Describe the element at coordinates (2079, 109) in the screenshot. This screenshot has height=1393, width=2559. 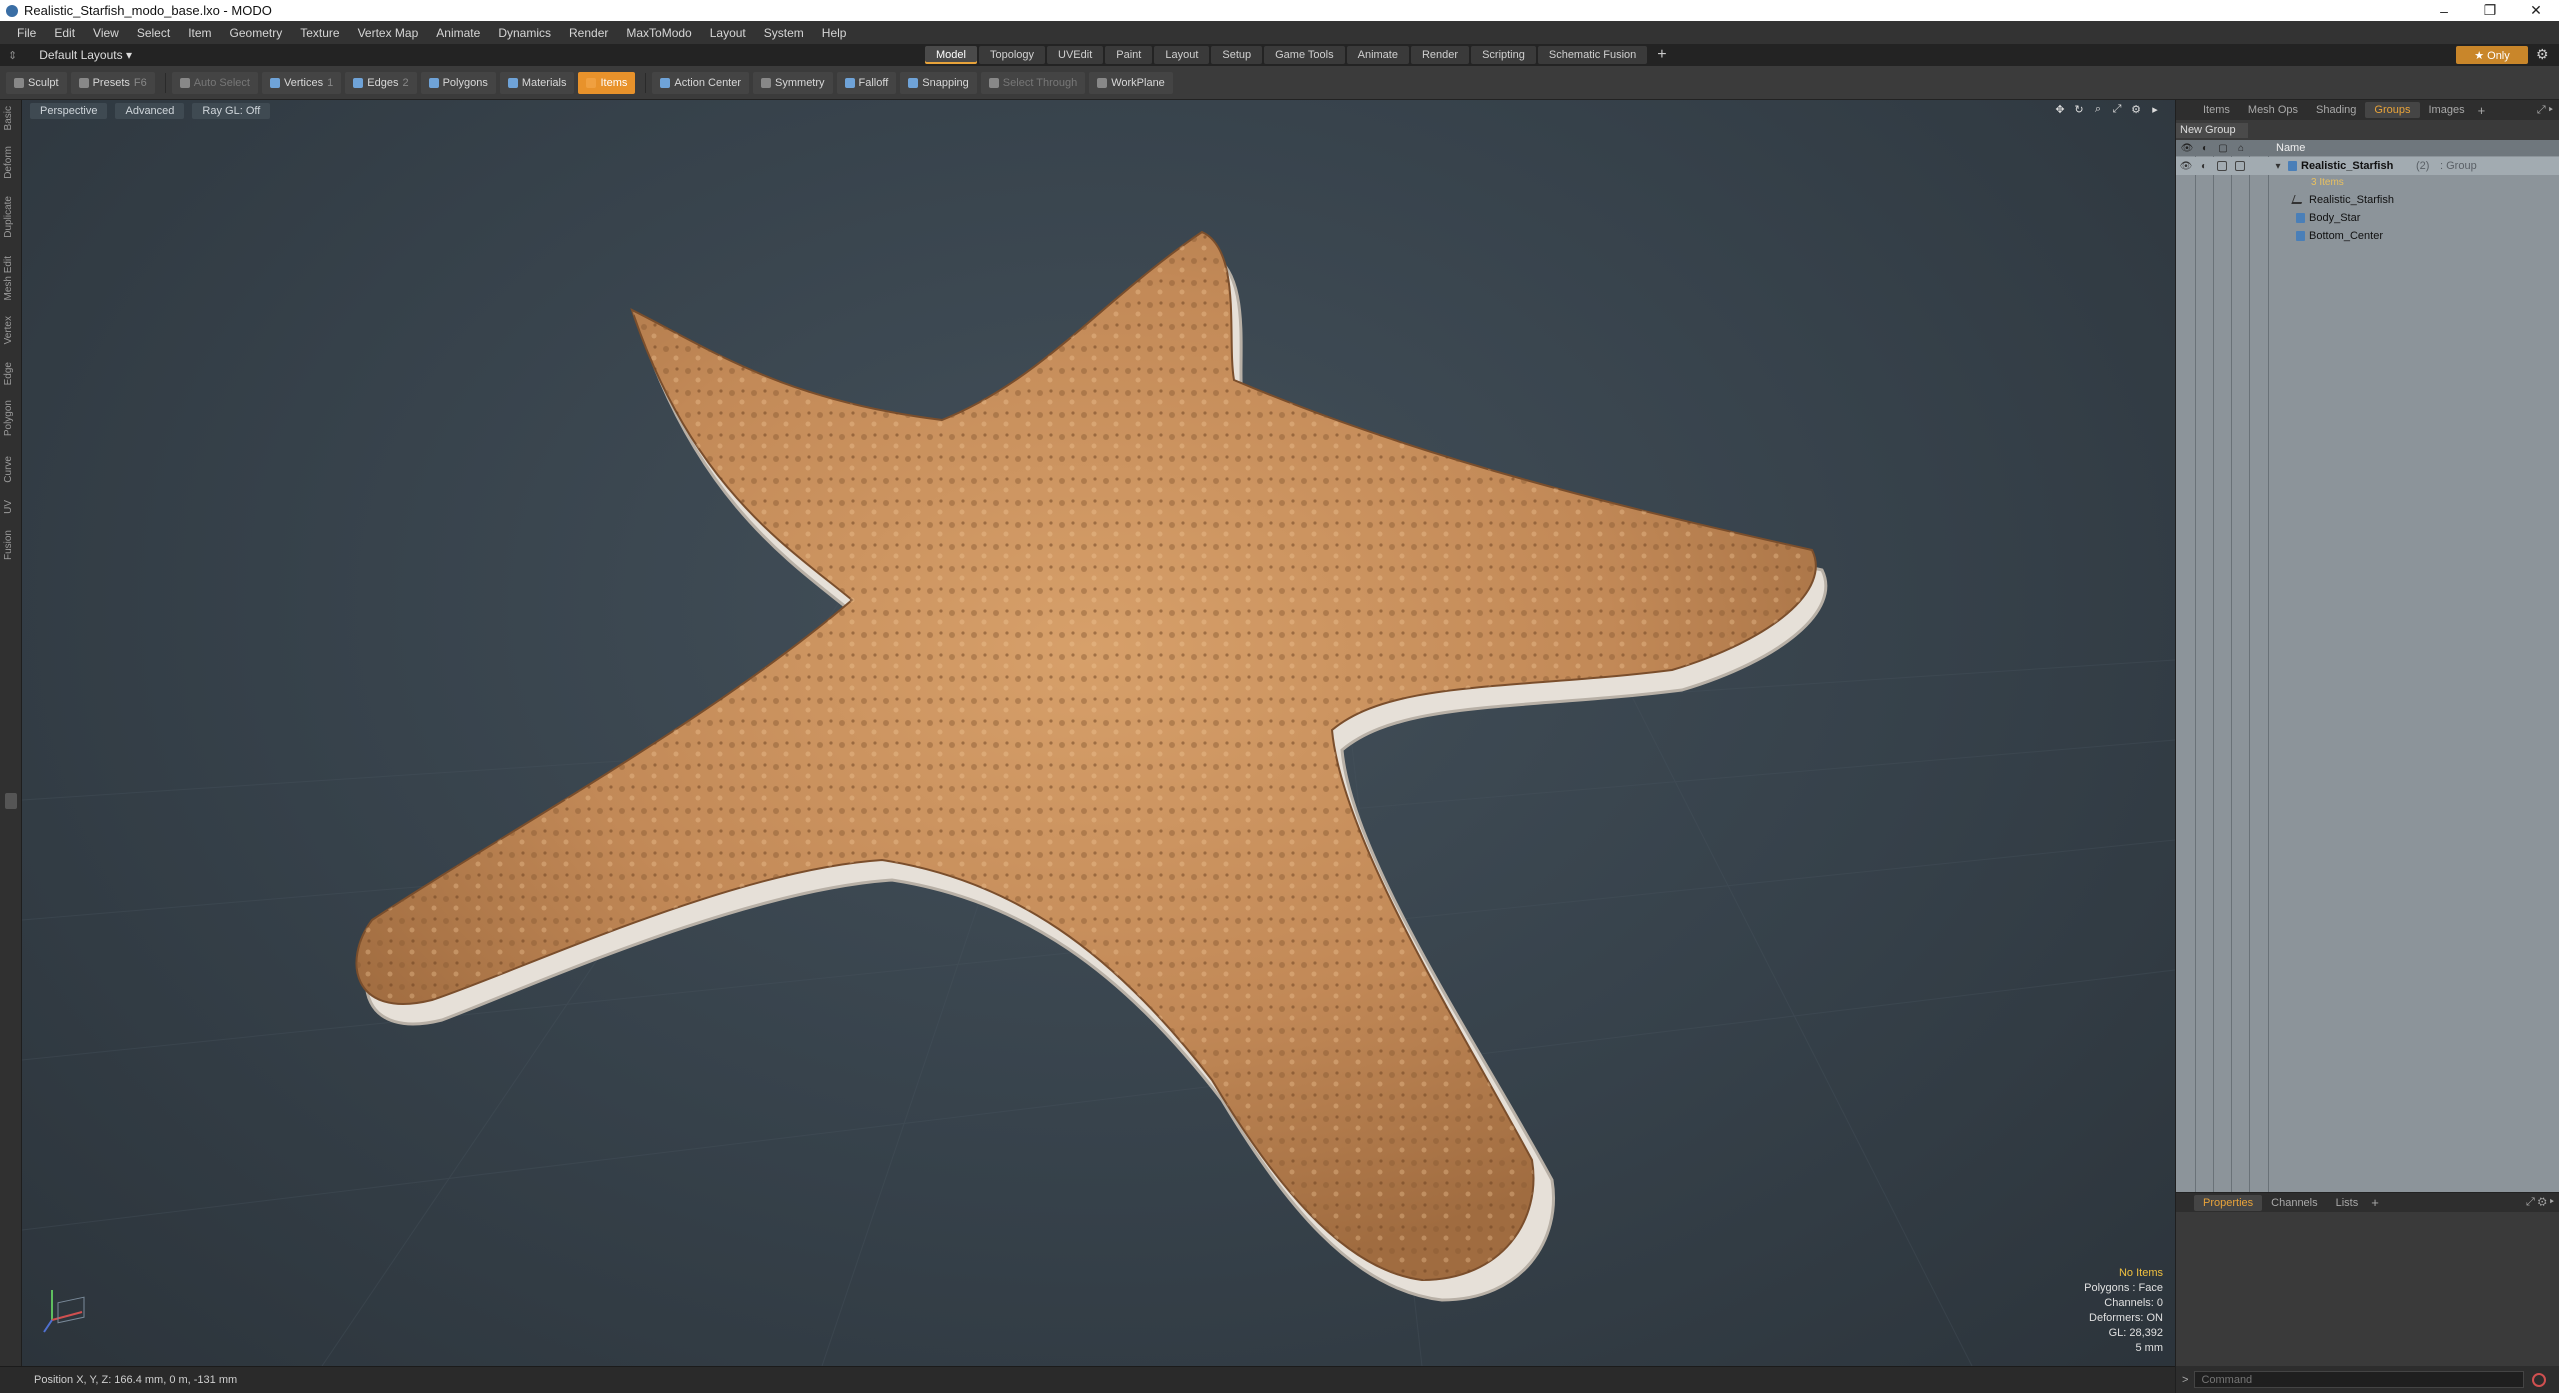
I see `rotate-view-icon: ↻` at that location.